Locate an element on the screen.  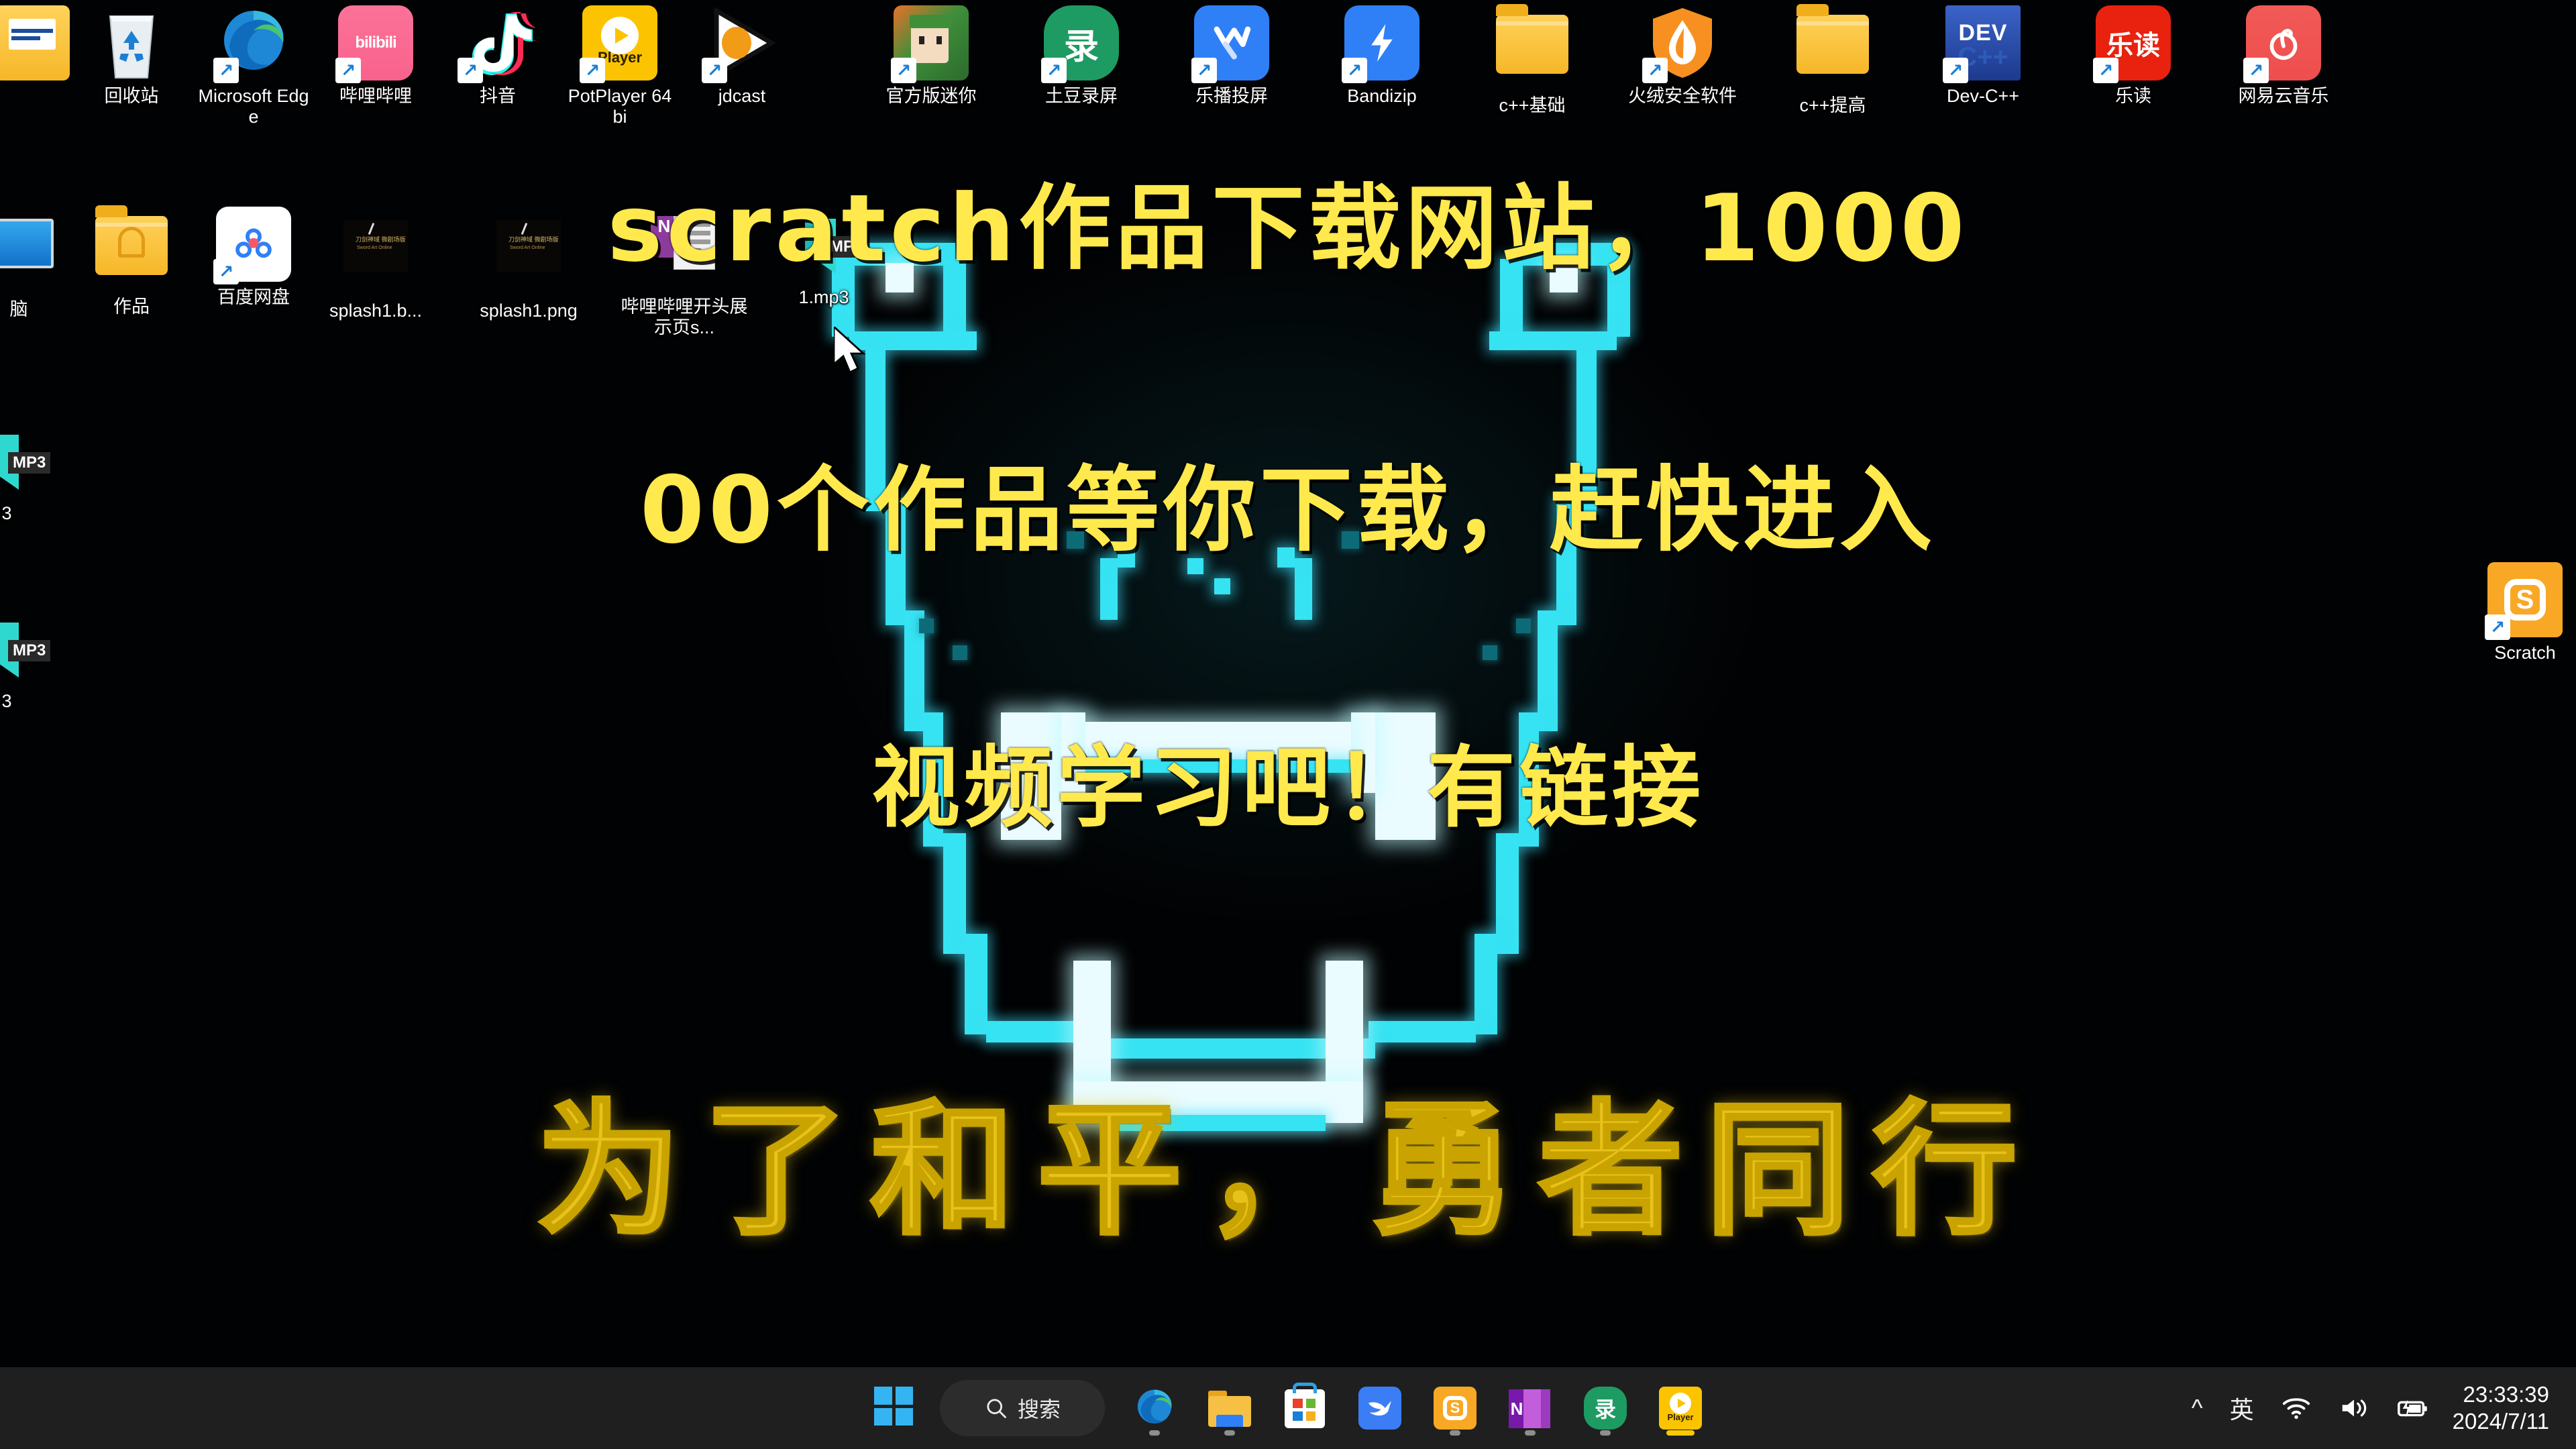
desktop-icon-huorong: ↗ 火绒安全软件 is located at coordinates (1682, 56).